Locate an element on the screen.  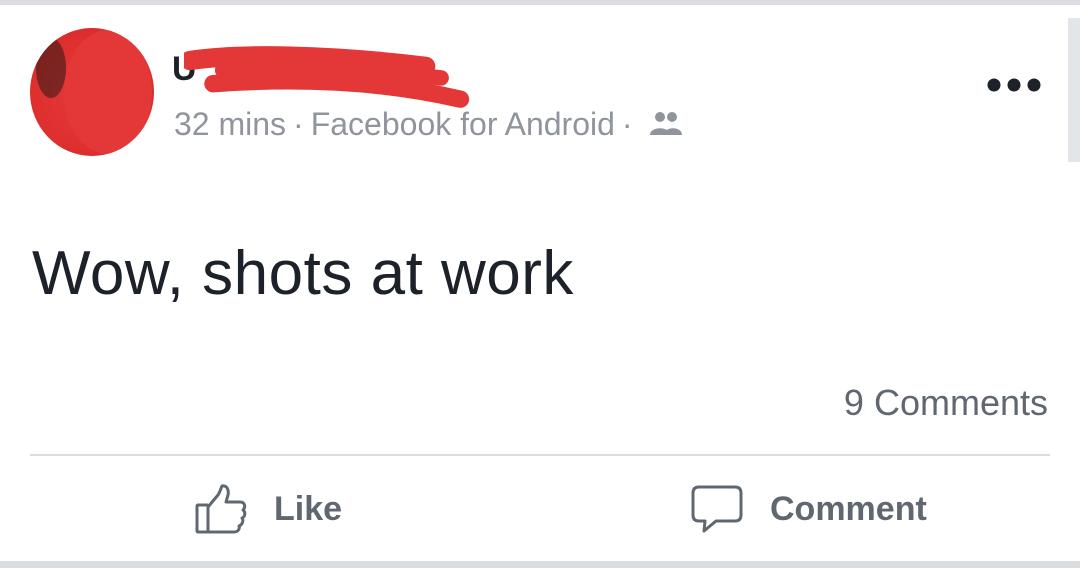
comment-bubble-icon is located at coordinates (717, 509).